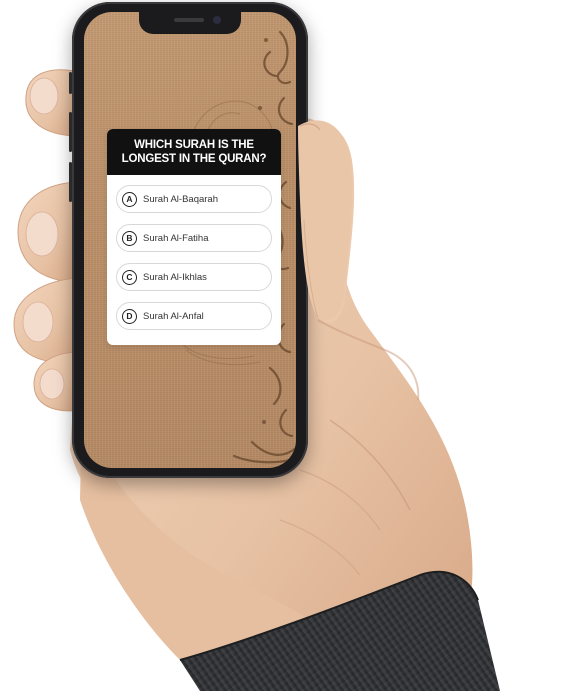 The height and width of the screenshot is (691, 587). I want to click on option-label: Surah Al-Fatiha, so click(176, 238).